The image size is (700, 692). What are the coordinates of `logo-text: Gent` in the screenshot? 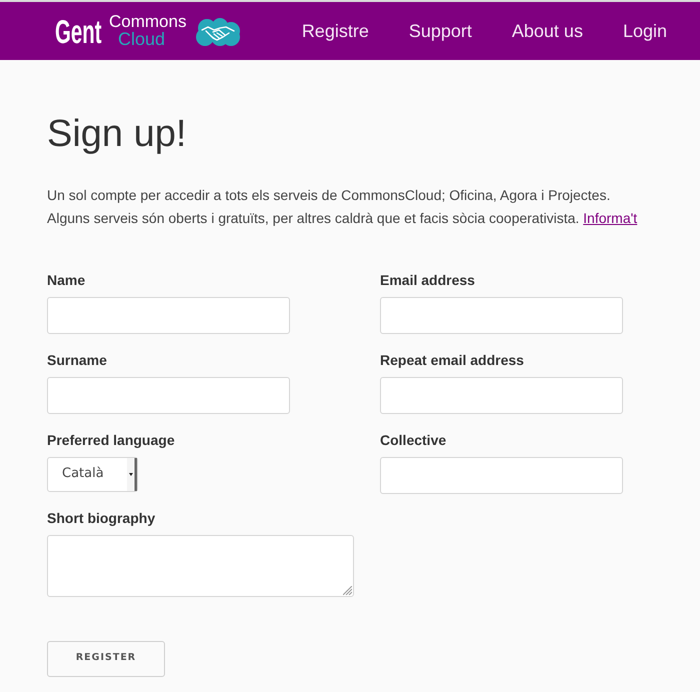 It's located at (78, 31).